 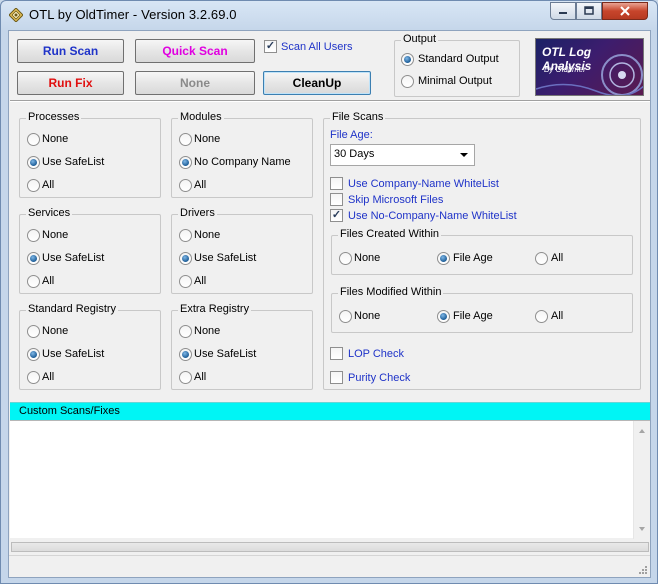 I want to click on created-all-radio, so click(x=541, y=258).